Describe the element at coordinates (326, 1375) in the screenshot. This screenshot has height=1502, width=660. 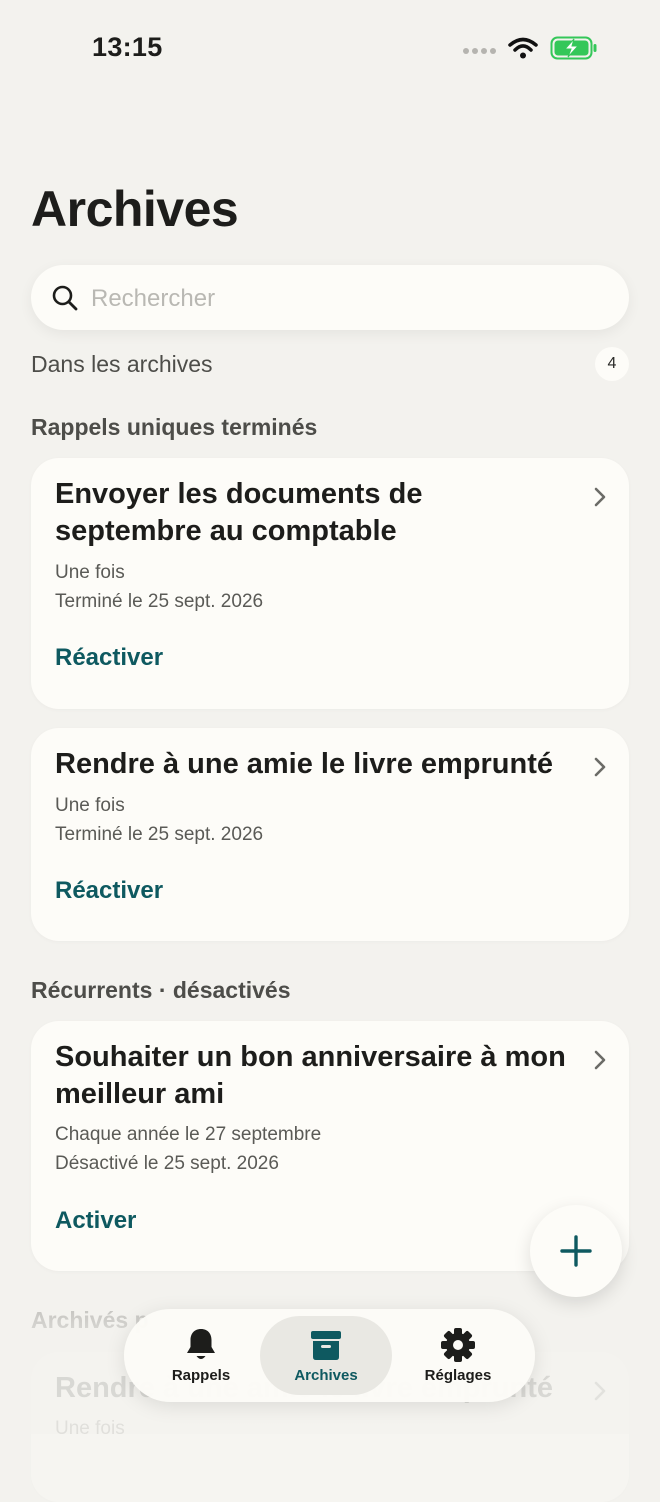
I see `tab-label: Archives` at that location.